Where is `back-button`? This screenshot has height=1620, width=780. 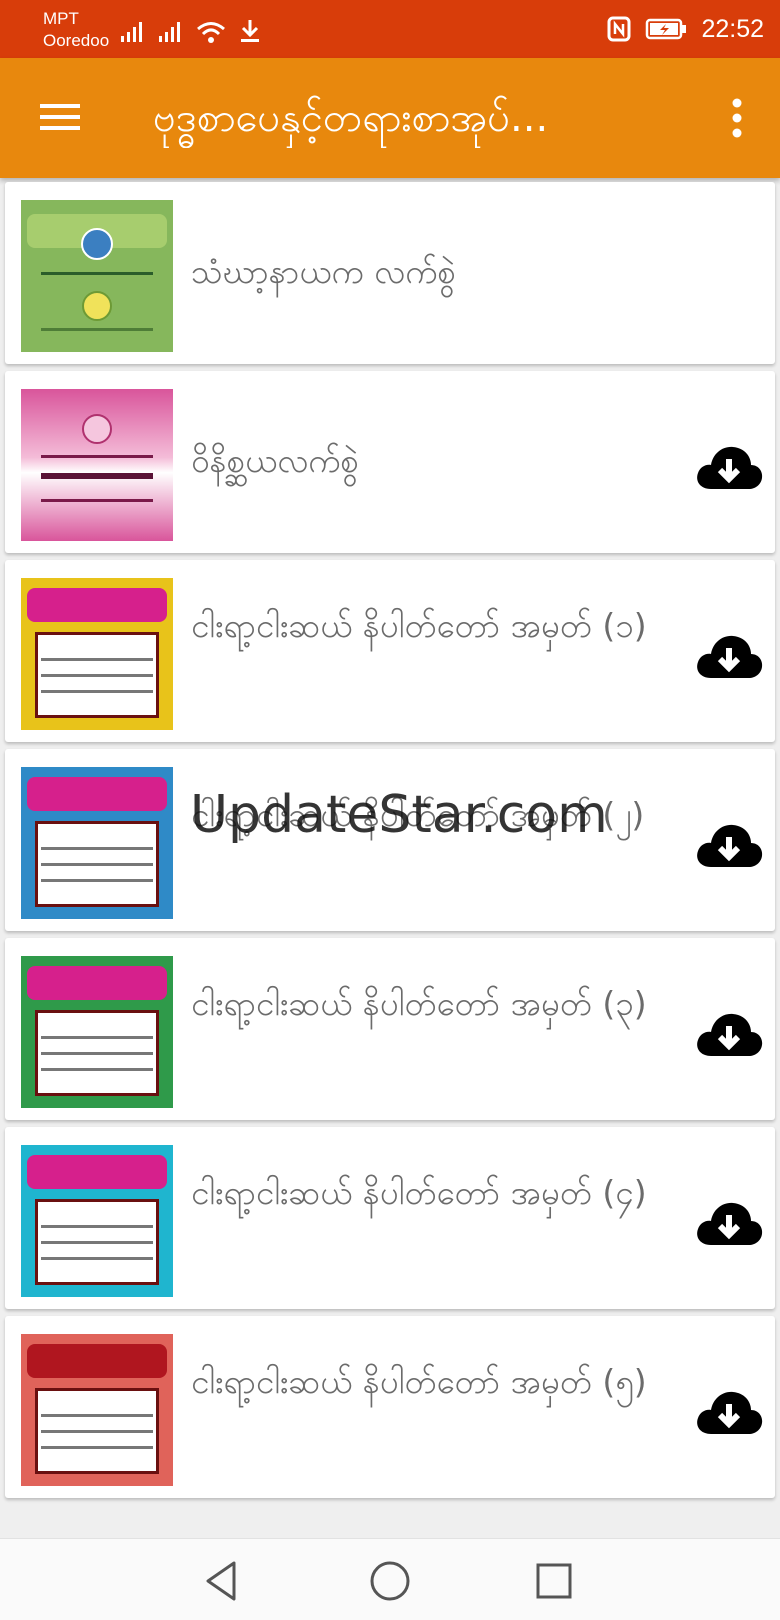
back-button is located at coordinates (222, 1581).